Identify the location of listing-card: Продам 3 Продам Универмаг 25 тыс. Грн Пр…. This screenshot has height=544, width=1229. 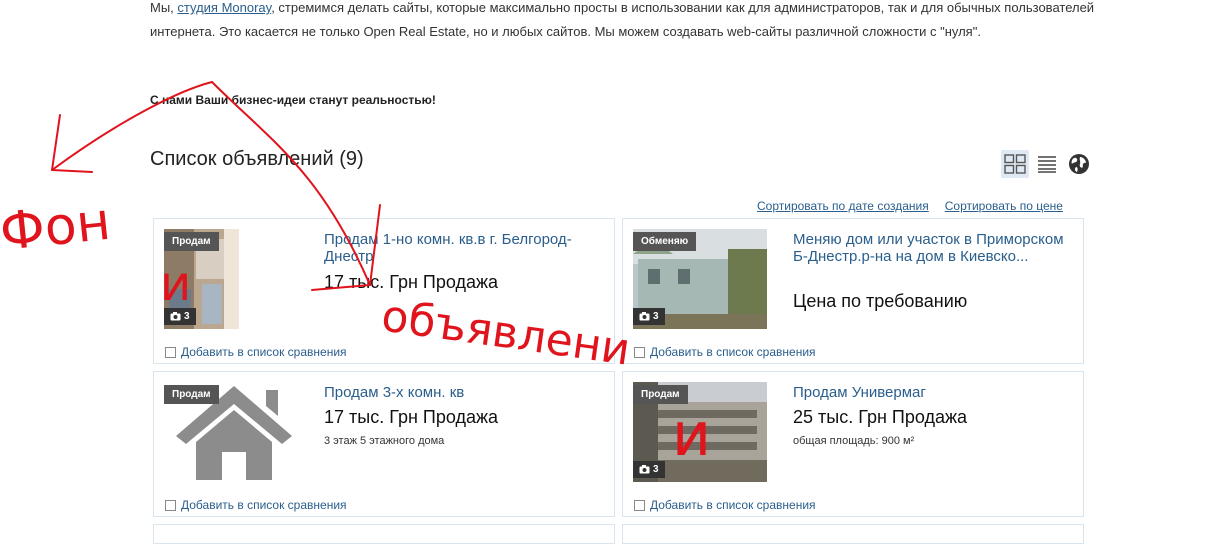
(853, 444).